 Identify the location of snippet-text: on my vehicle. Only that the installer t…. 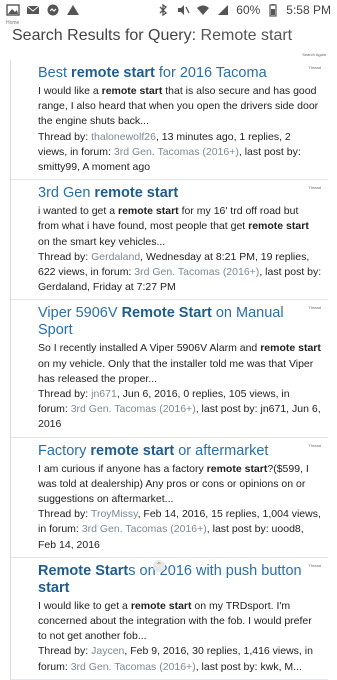
(176, 371).